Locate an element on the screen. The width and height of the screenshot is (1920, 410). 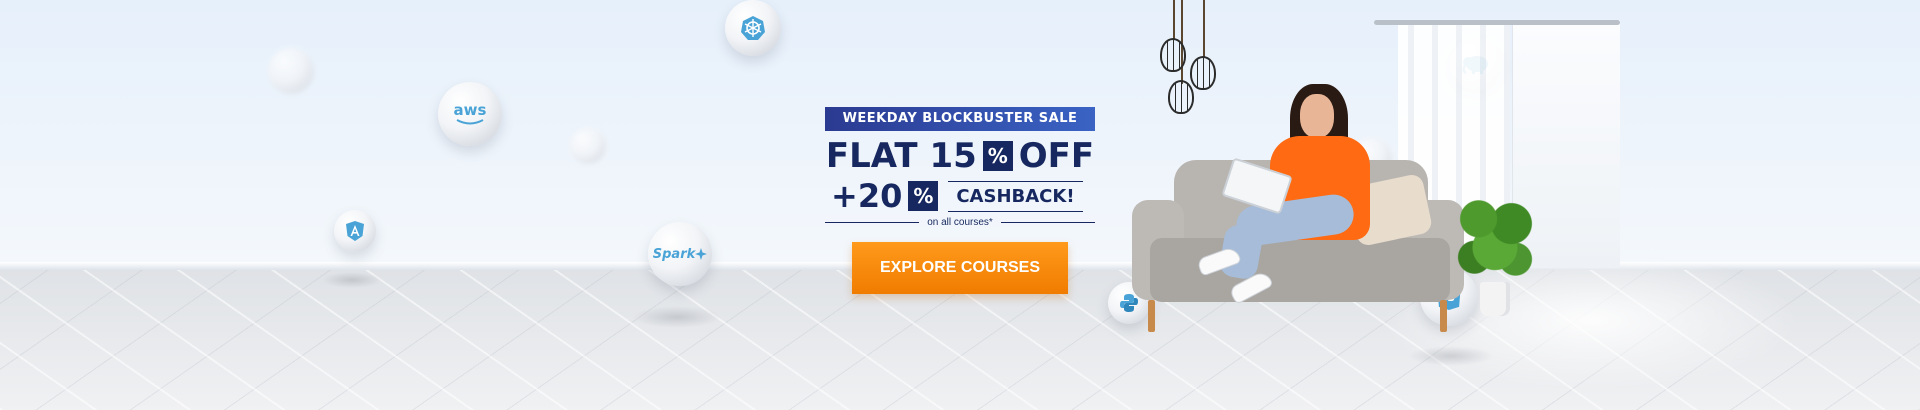
angular-icon is located at coordinates (355, 231).